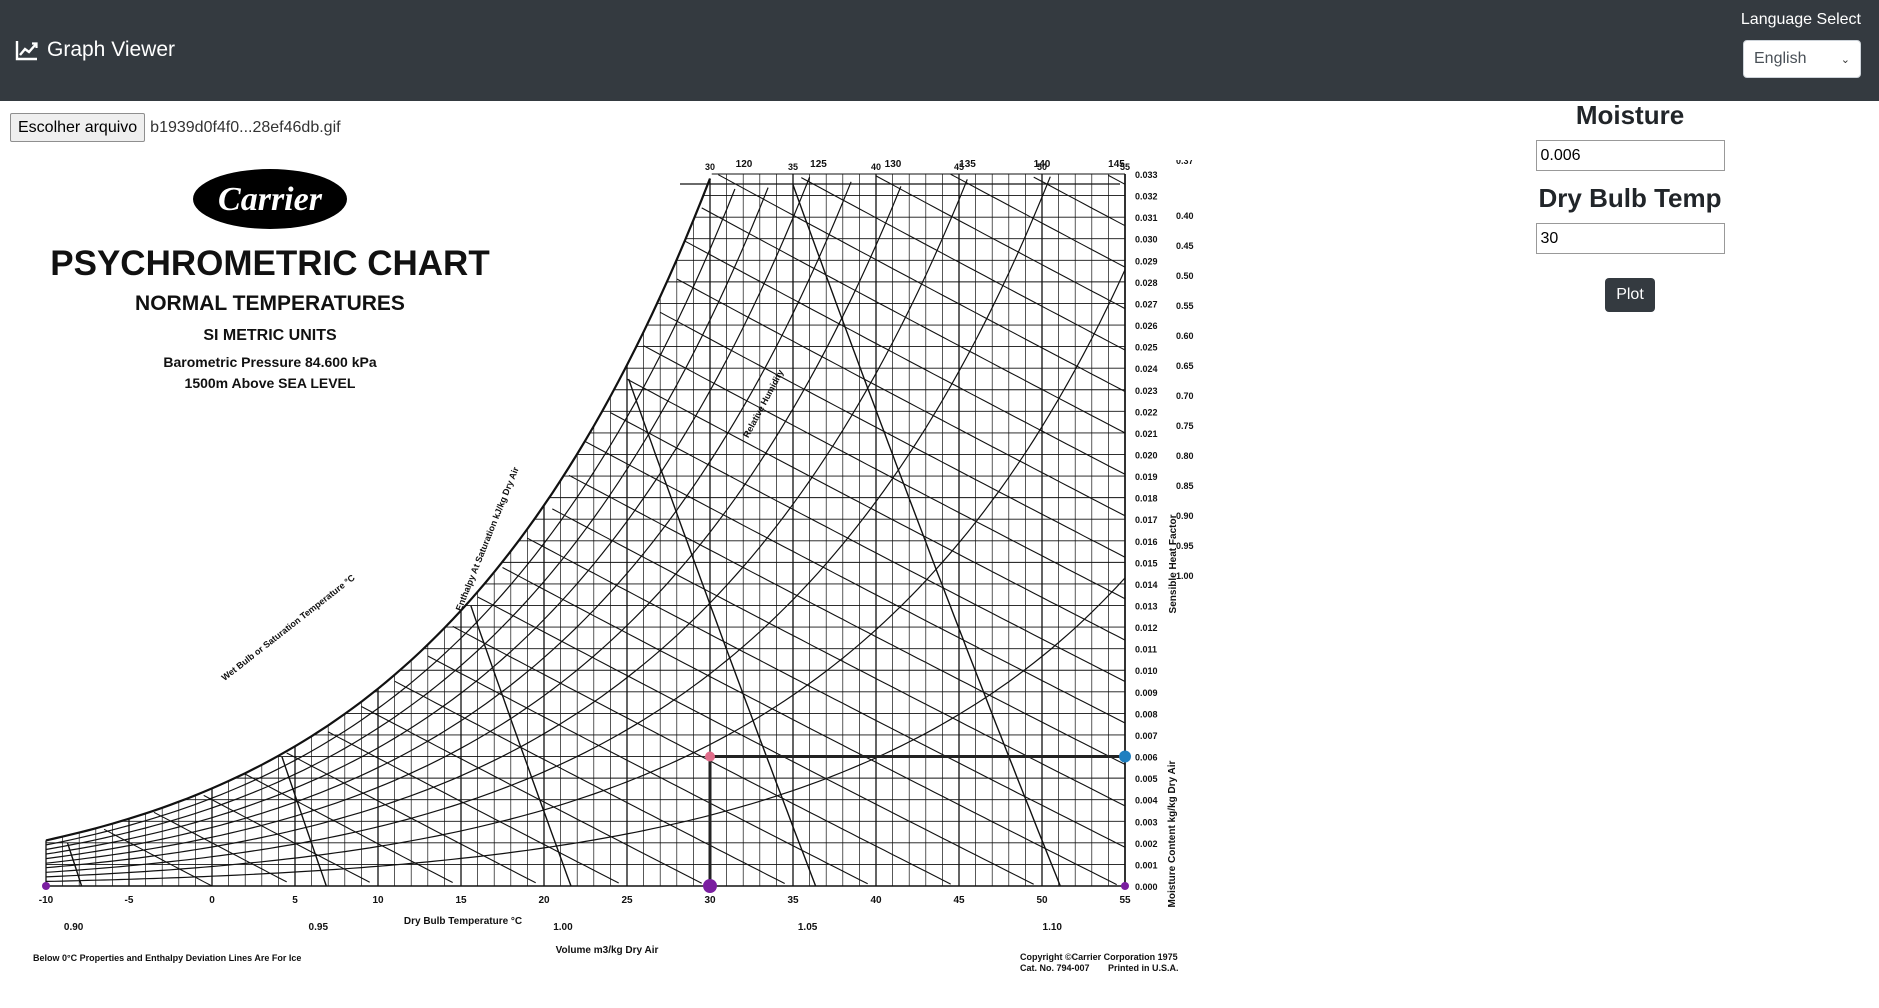 The height and width of the screenshot is (1008, 1879). What do you see at coordinates (463, 921) in the screenshot?
I see `x-axis-label: Dry Bulb Temperature °C` at bounding box center [463, 921].